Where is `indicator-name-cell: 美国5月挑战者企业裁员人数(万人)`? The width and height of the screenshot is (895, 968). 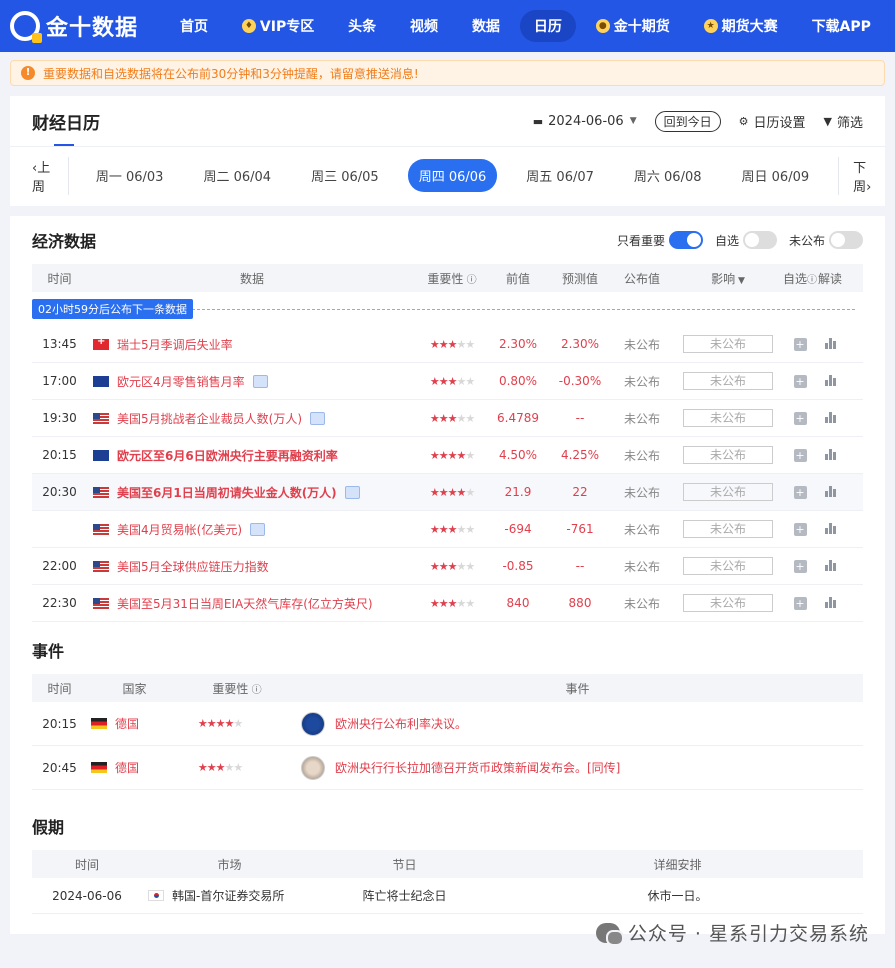
indicator-name-cell: 美国5月挑战者企业裁员人数(万人) is located at coordinates (252, 418).